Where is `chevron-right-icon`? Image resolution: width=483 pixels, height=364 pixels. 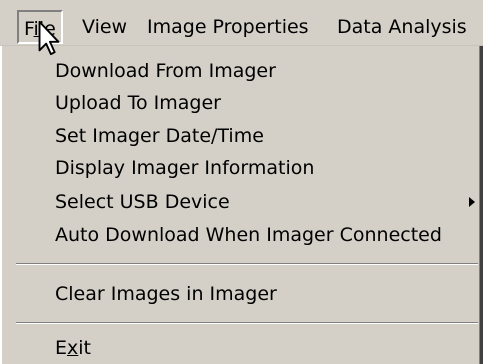
chevron-right-icon is located at coordinates (472, 202).